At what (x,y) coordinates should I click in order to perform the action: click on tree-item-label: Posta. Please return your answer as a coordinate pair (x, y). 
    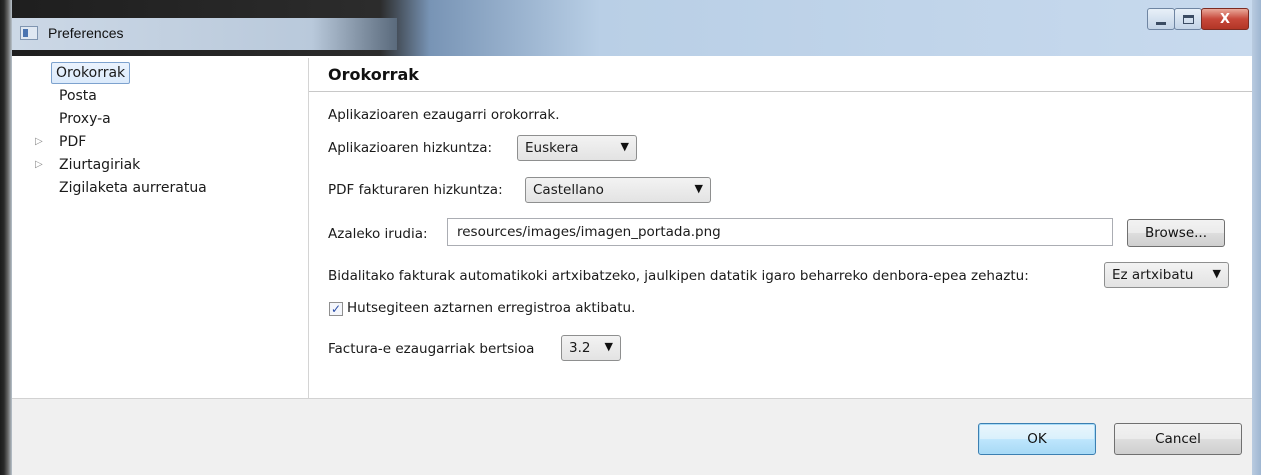
    Looking at the image, I should click on (78, 96).